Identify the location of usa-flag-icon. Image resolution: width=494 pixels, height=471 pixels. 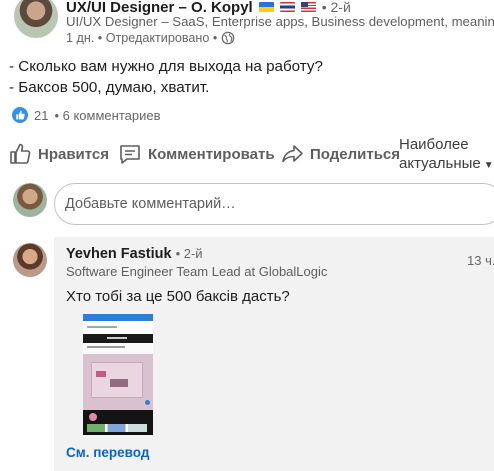
(308, 7).